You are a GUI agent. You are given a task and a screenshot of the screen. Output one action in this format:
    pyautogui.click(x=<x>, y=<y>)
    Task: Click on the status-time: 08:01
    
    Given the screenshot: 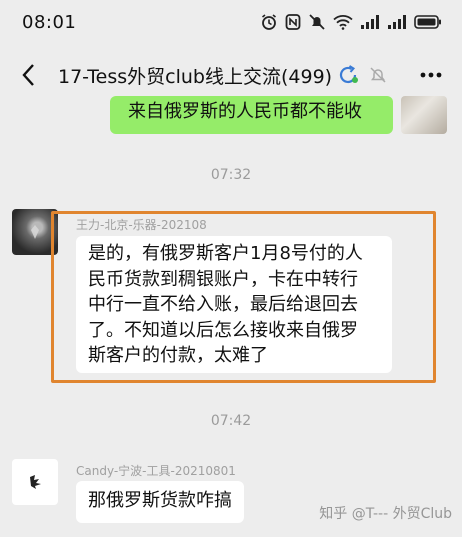 What is the action you would take?
    pyautogui.click(x=49, y=22)
    